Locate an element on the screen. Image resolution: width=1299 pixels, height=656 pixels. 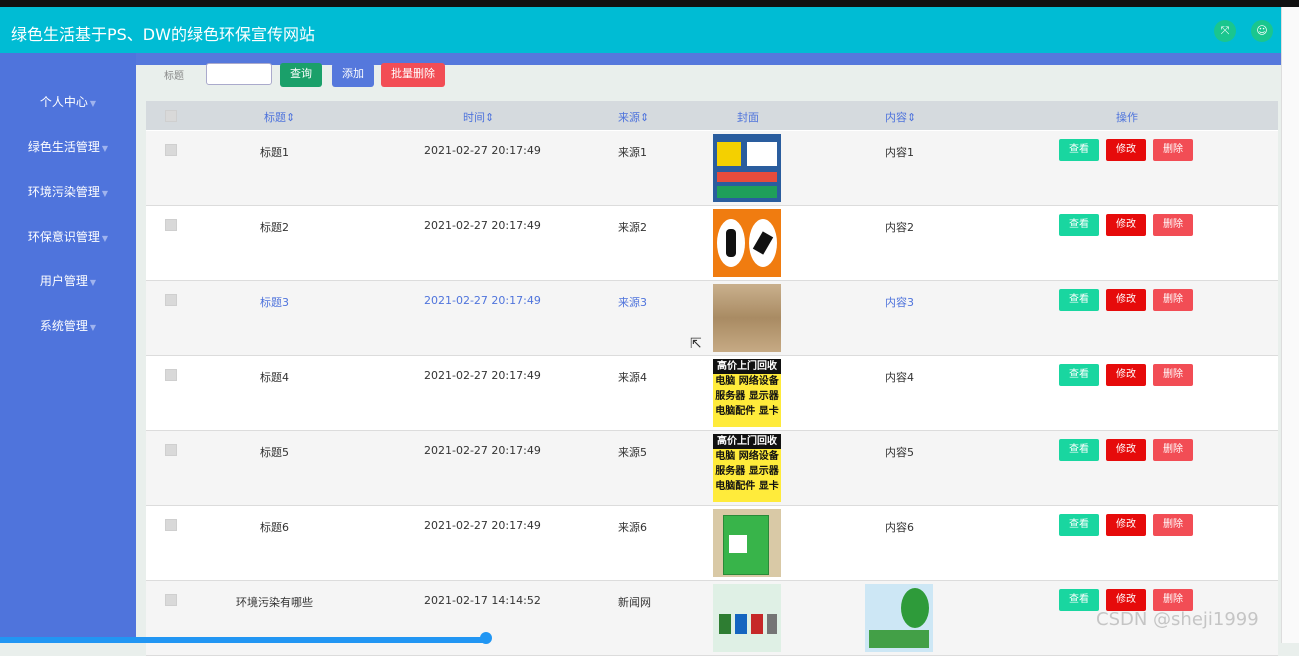
sidebar-item-label: 个人中心 is located at coordinates (63, 102).